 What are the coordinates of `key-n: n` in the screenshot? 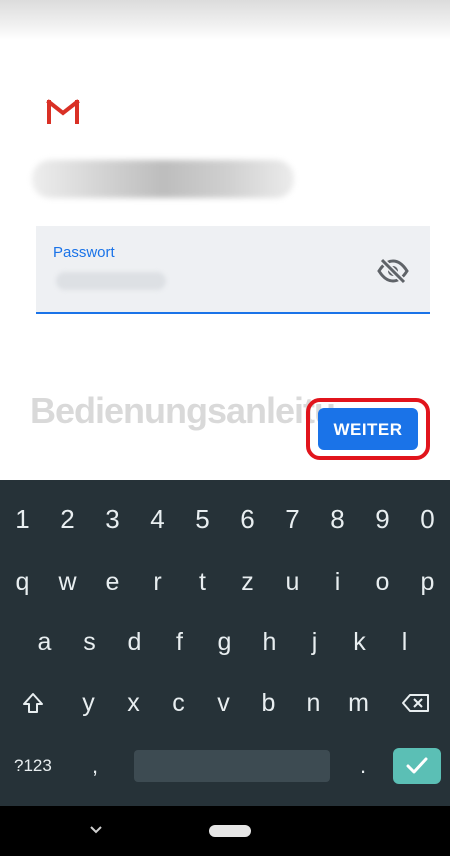 It's located at (313, 703).